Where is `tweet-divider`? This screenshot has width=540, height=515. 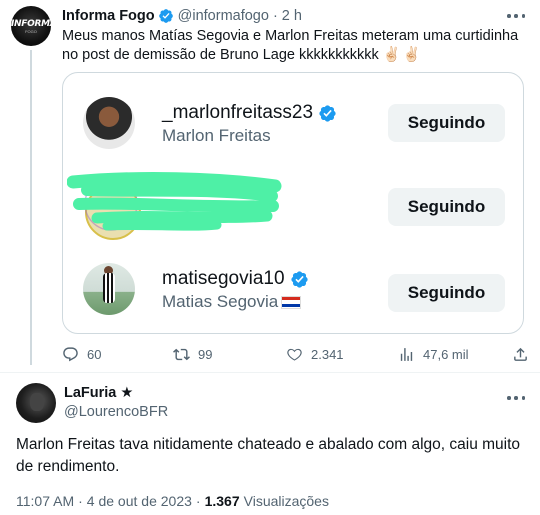
tweet-divider is located at coordinates (270, 372).